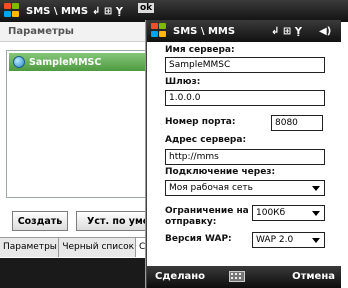 The image size is (348, 288). I want to click on tab-bar: Параметры Черный список Сер, so click(80, 247).